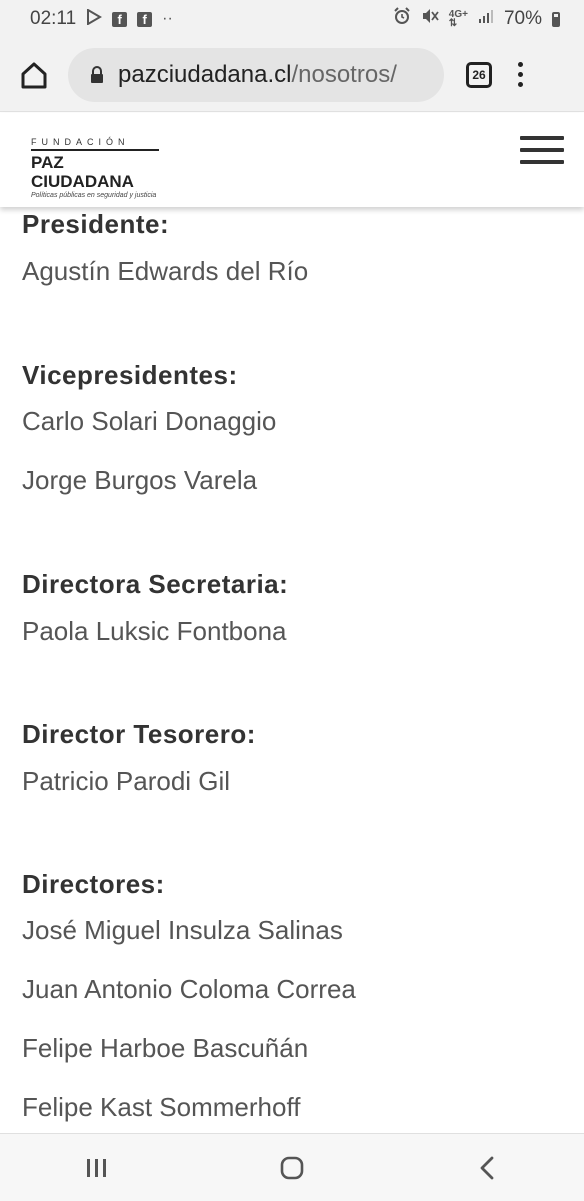 This screenshot has height=1201, width=584. What do you see at coordinates (205, 74) in the screenshot?
I see `url-domain: pazciudadana.cl` at bounding box center [205, 74].